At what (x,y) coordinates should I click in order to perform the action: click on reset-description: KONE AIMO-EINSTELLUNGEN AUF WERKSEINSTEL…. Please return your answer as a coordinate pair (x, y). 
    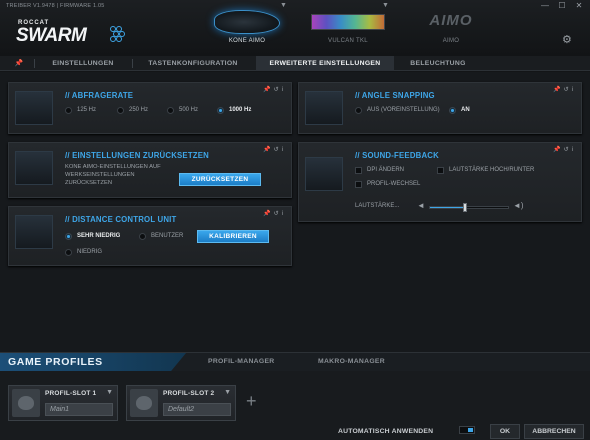
    Looking at the image, I should click on (113, 175).